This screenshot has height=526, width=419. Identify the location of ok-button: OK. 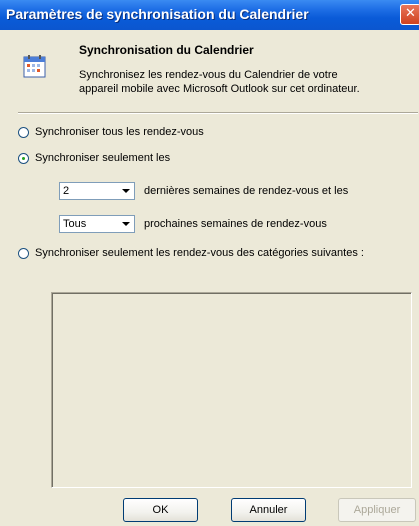
(160, 510).